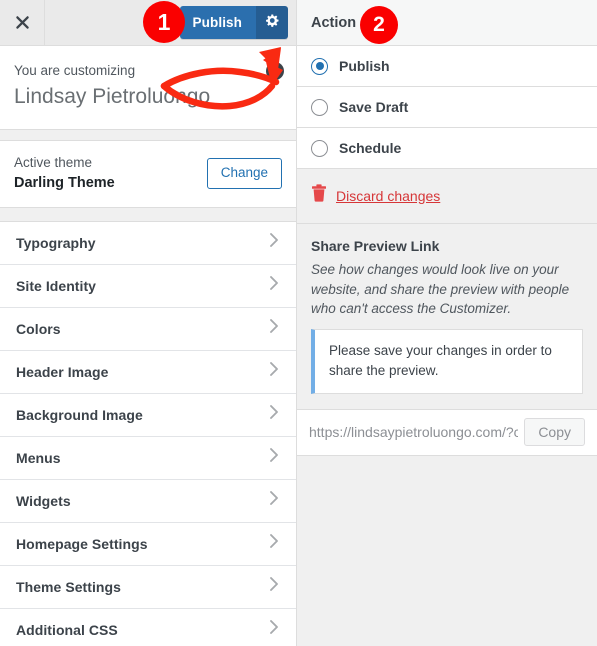  Describe the element at coordinates (112, 96) in the screenshot. I see `site-title: Lindsay Pietroluongo` at that location.